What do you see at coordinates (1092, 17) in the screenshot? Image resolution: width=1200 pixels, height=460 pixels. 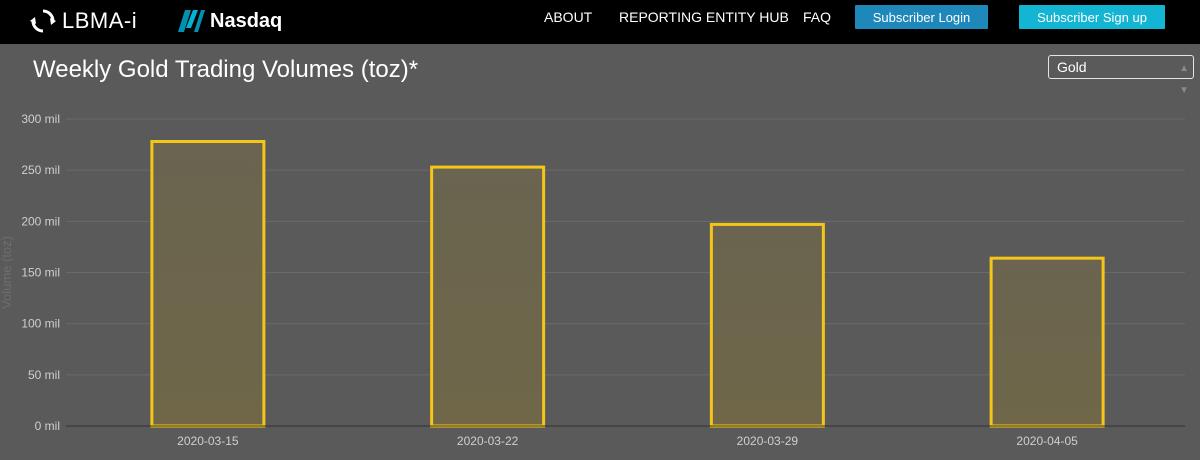 I see `subscriber-signup-button: Subscriber Sign up` at bounding box center [1092, 17].